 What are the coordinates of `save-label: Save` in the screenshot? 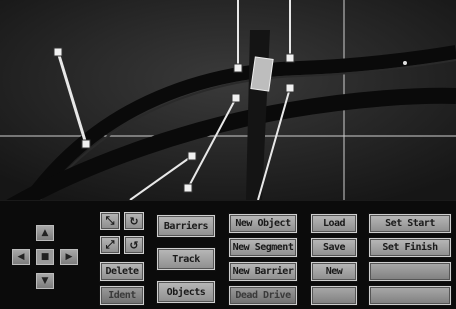 It's located at (334, 247).